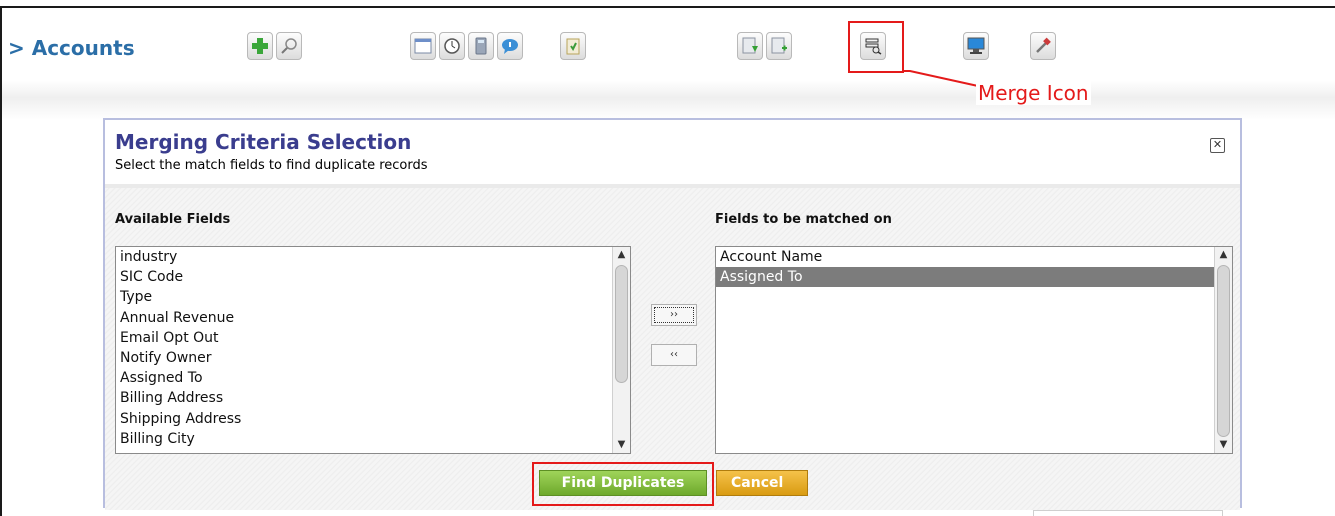 This screenshot has height=516, width=1335. What do you see at coordinates (623, 484) in the screenshot?
I see `find-duplicates-highlight` at bounding box center [623, 484].